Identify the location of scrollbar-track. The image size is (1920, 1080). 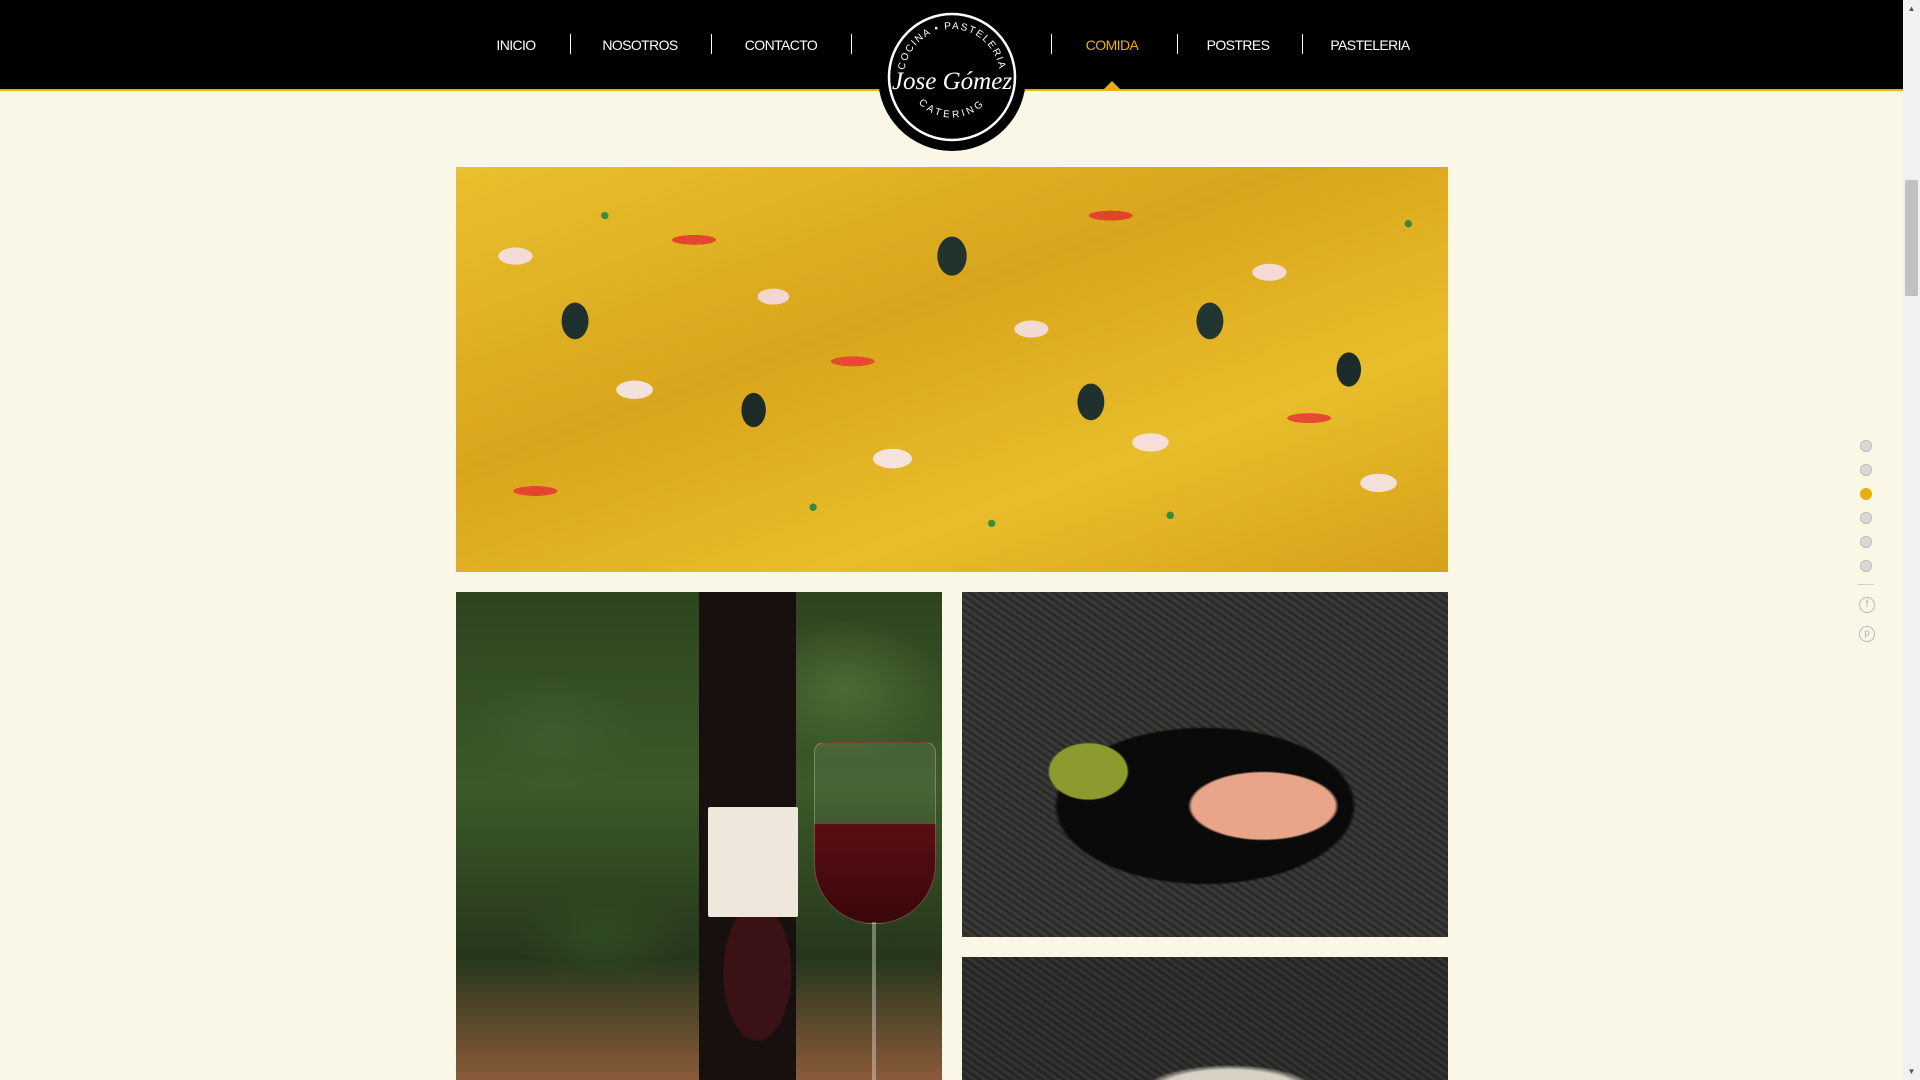
(1911, 540).